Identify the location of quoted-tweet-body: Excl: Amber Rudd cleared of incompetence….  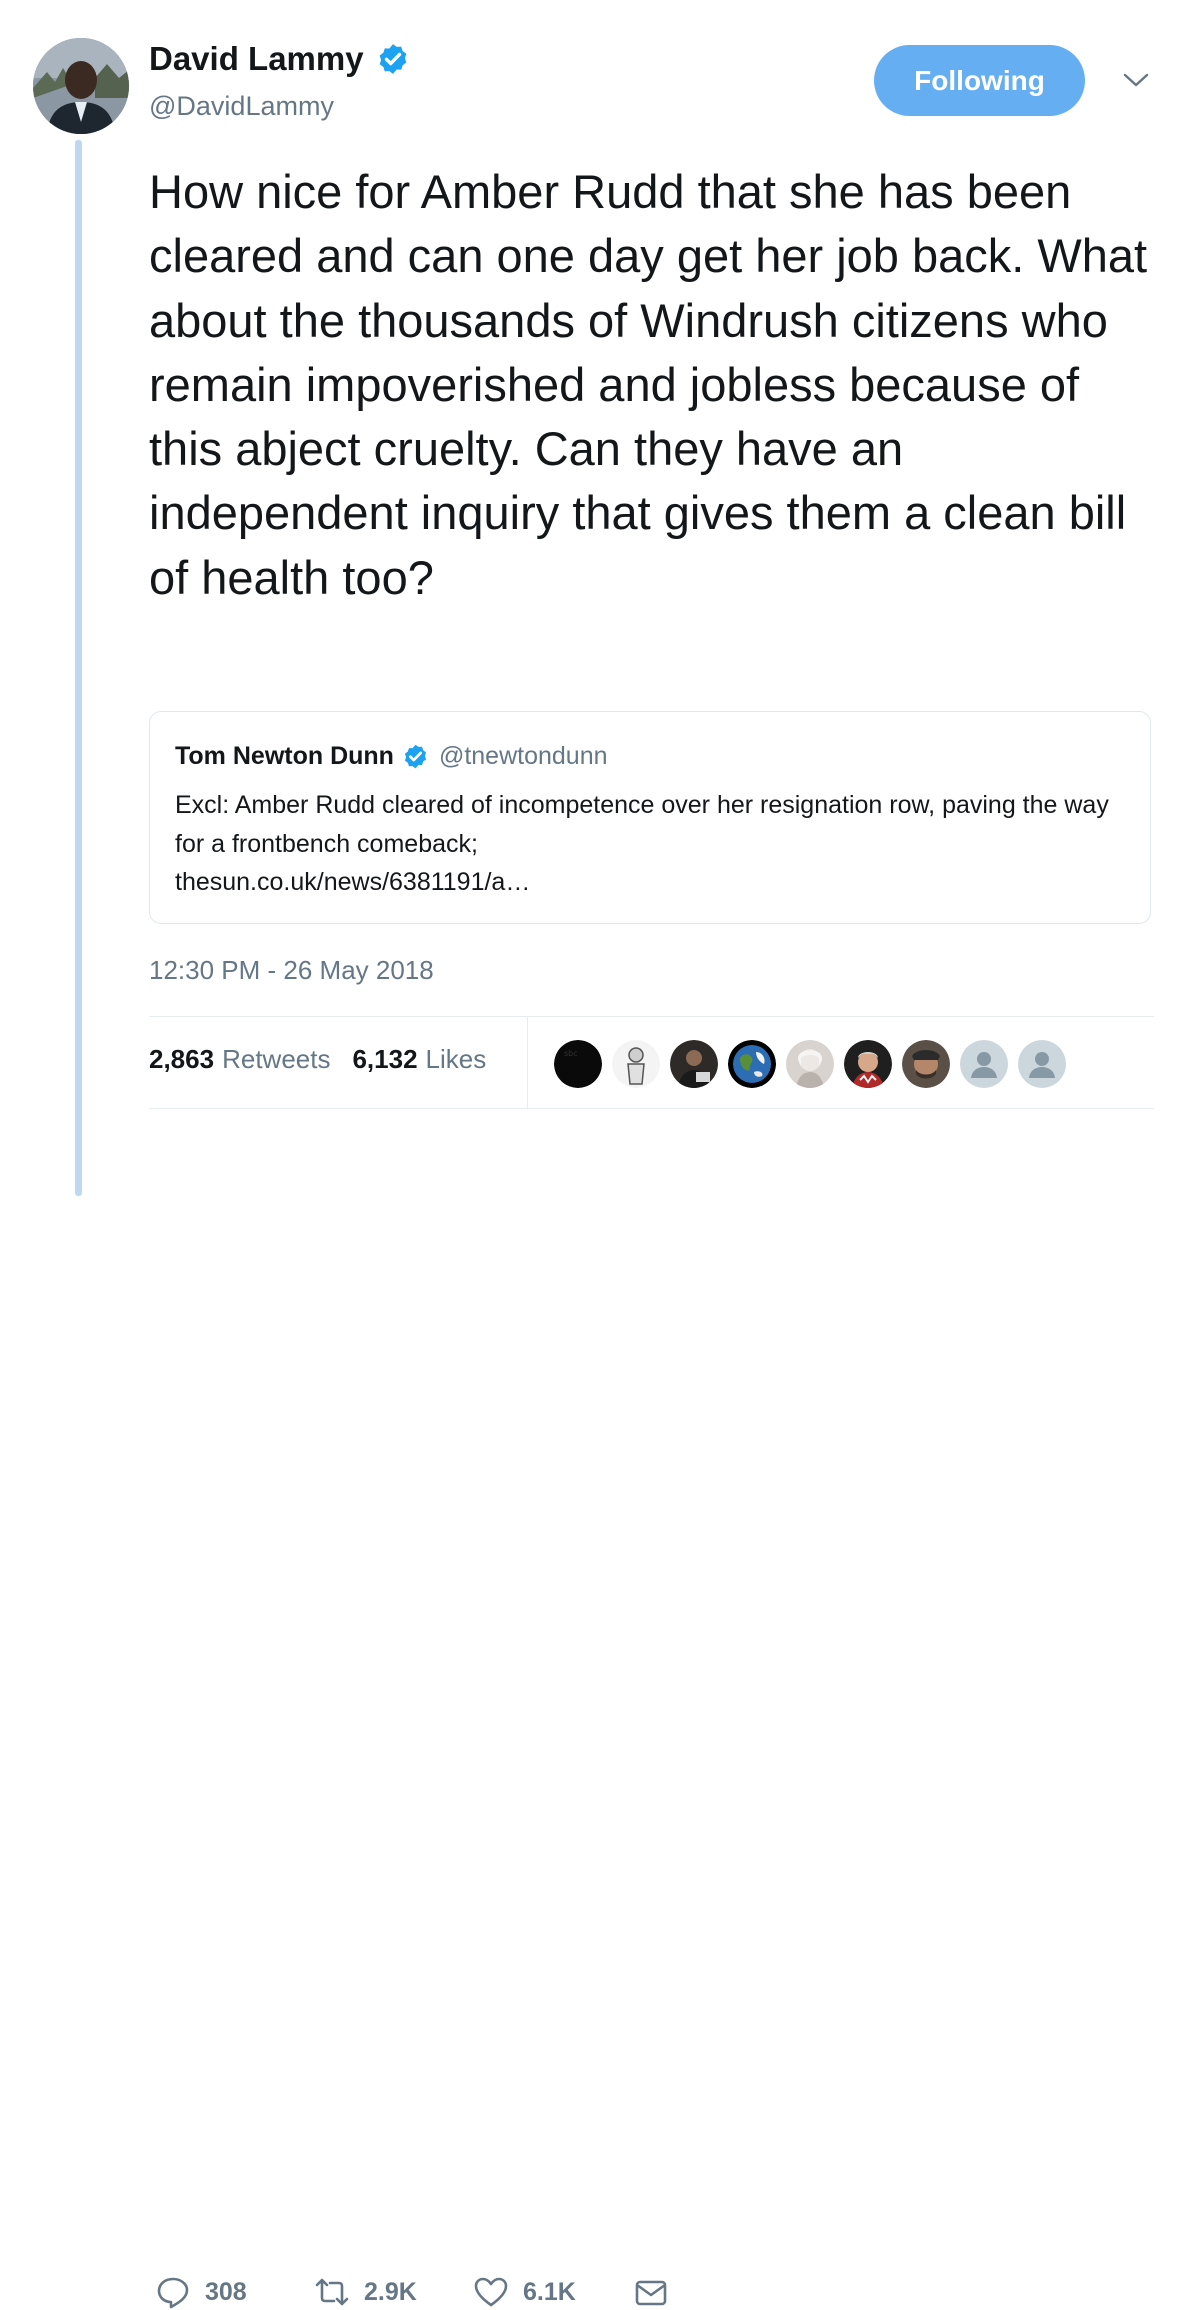
(655, 844).